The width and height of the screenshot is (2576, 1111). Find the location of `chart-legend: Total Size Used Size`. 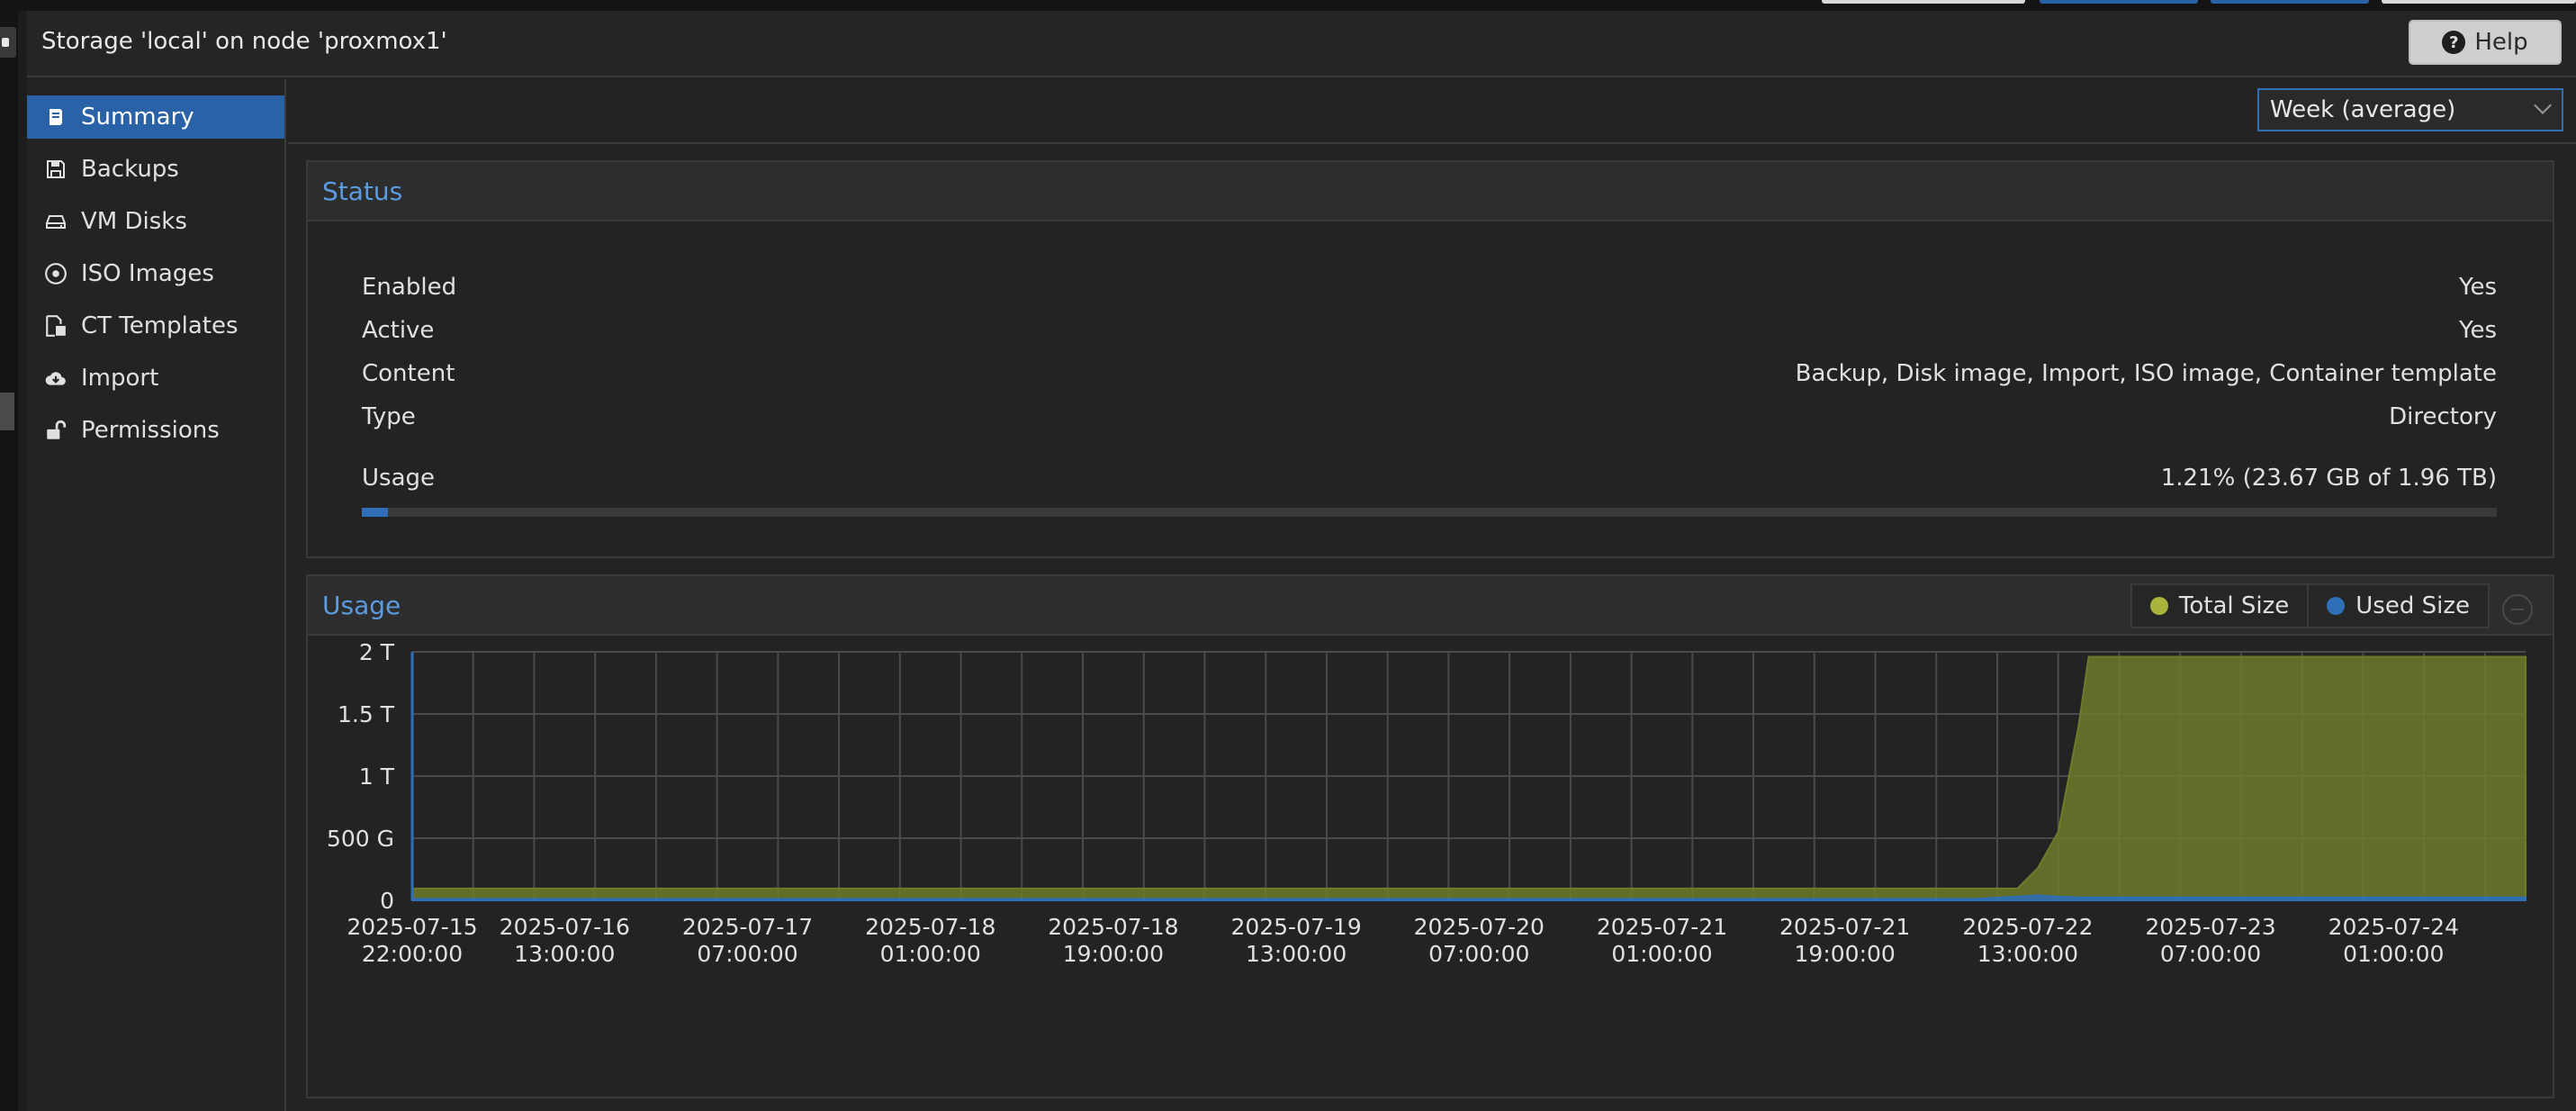

chart-legend: Total Size Used Size is located at coordinates (2310, 605).